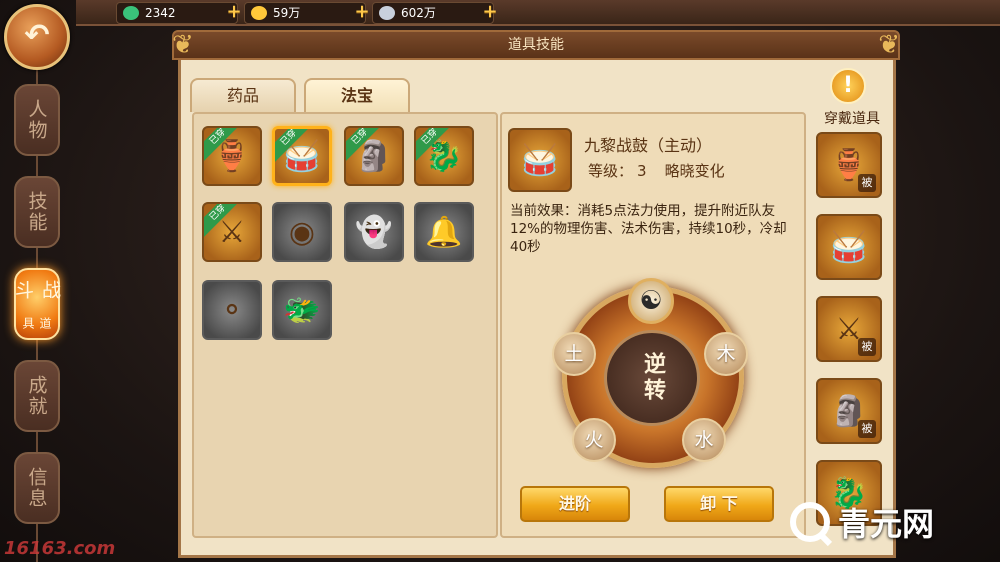 The height and width of the screenshot is (562, 1000). What do you see at coordinates (37, 212) in the screenshot?
I see `nav-tab-skills: 技能` at bounding box center [37, 212].